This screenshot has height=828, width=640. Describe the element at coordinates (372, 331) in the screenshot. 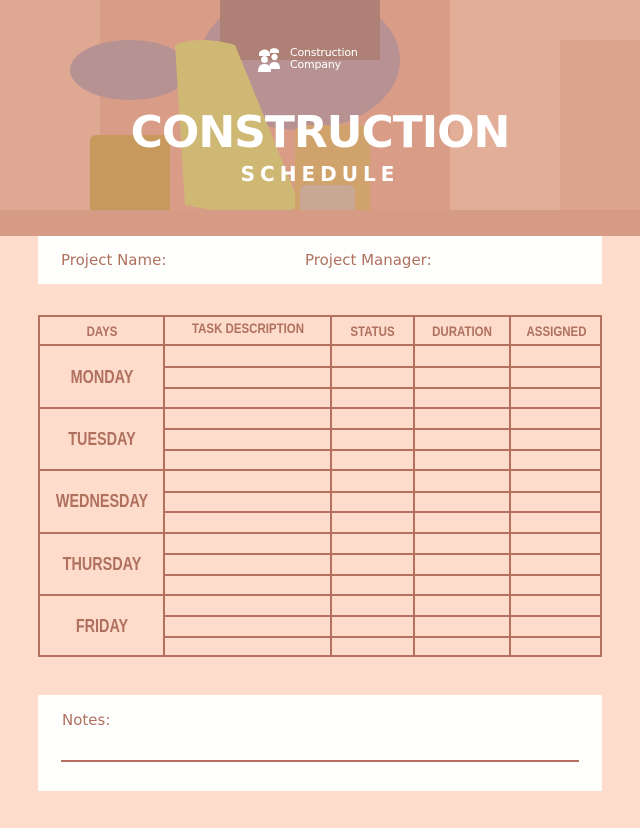

I see `column-header-status: STATUS` at that location.